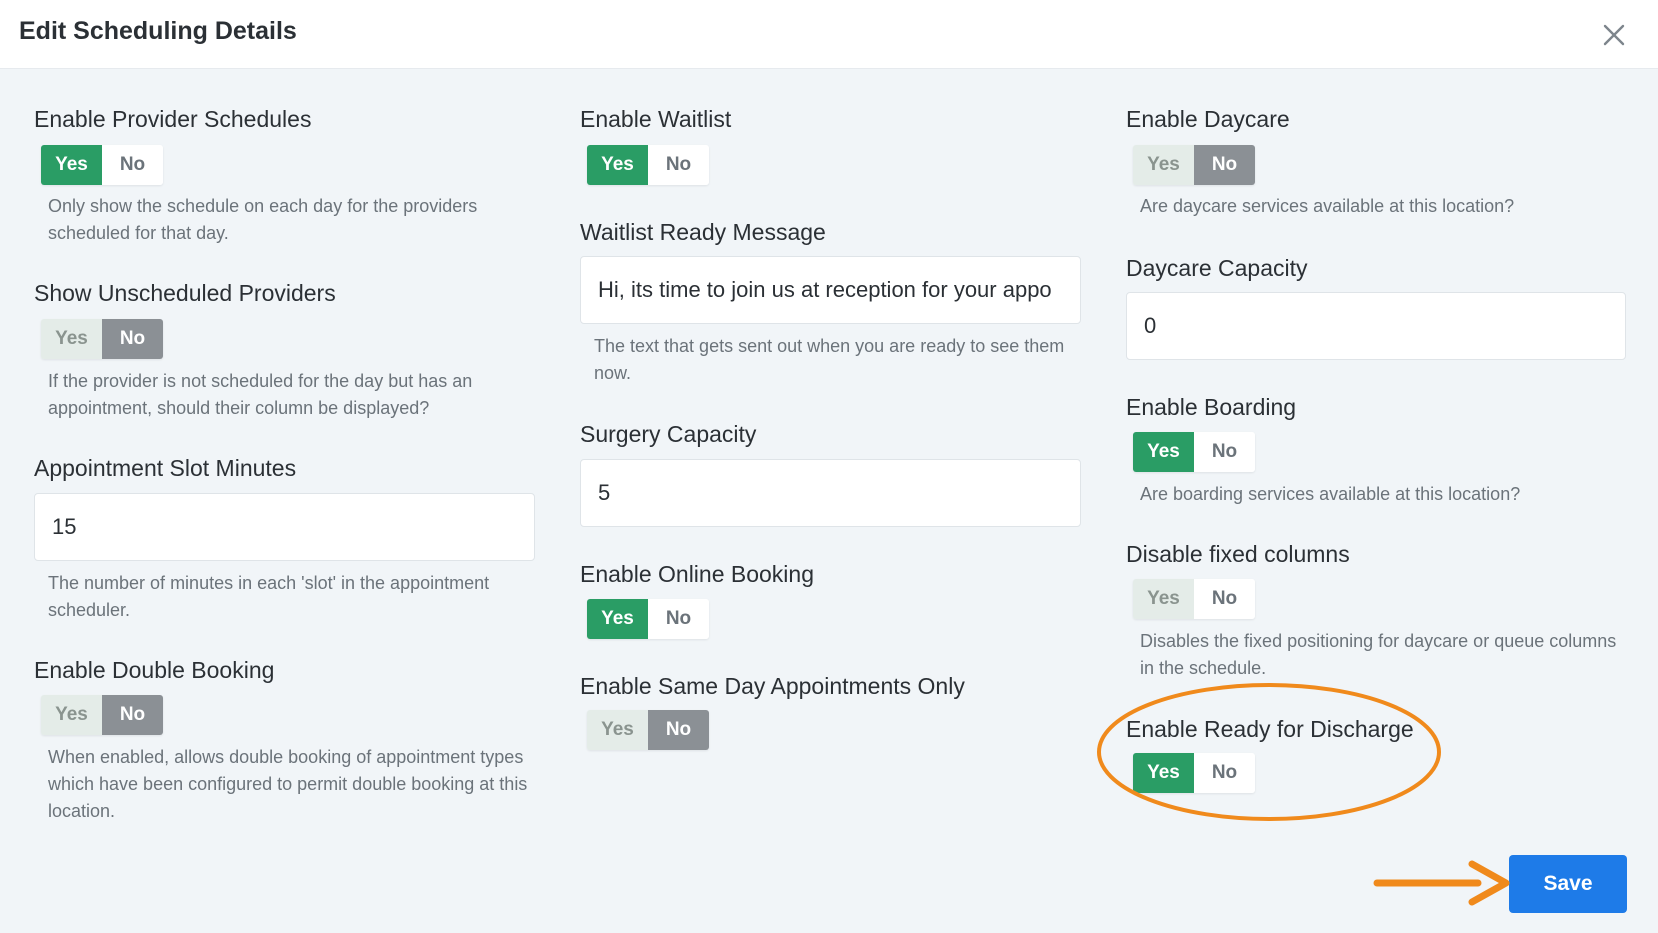 The image size is (1658, 933). What do you see at coordinates (1238, 554) in the screenshot?
I see `fixed-columns-label: Disable fixed columns` at bounding box center [1238, 554].